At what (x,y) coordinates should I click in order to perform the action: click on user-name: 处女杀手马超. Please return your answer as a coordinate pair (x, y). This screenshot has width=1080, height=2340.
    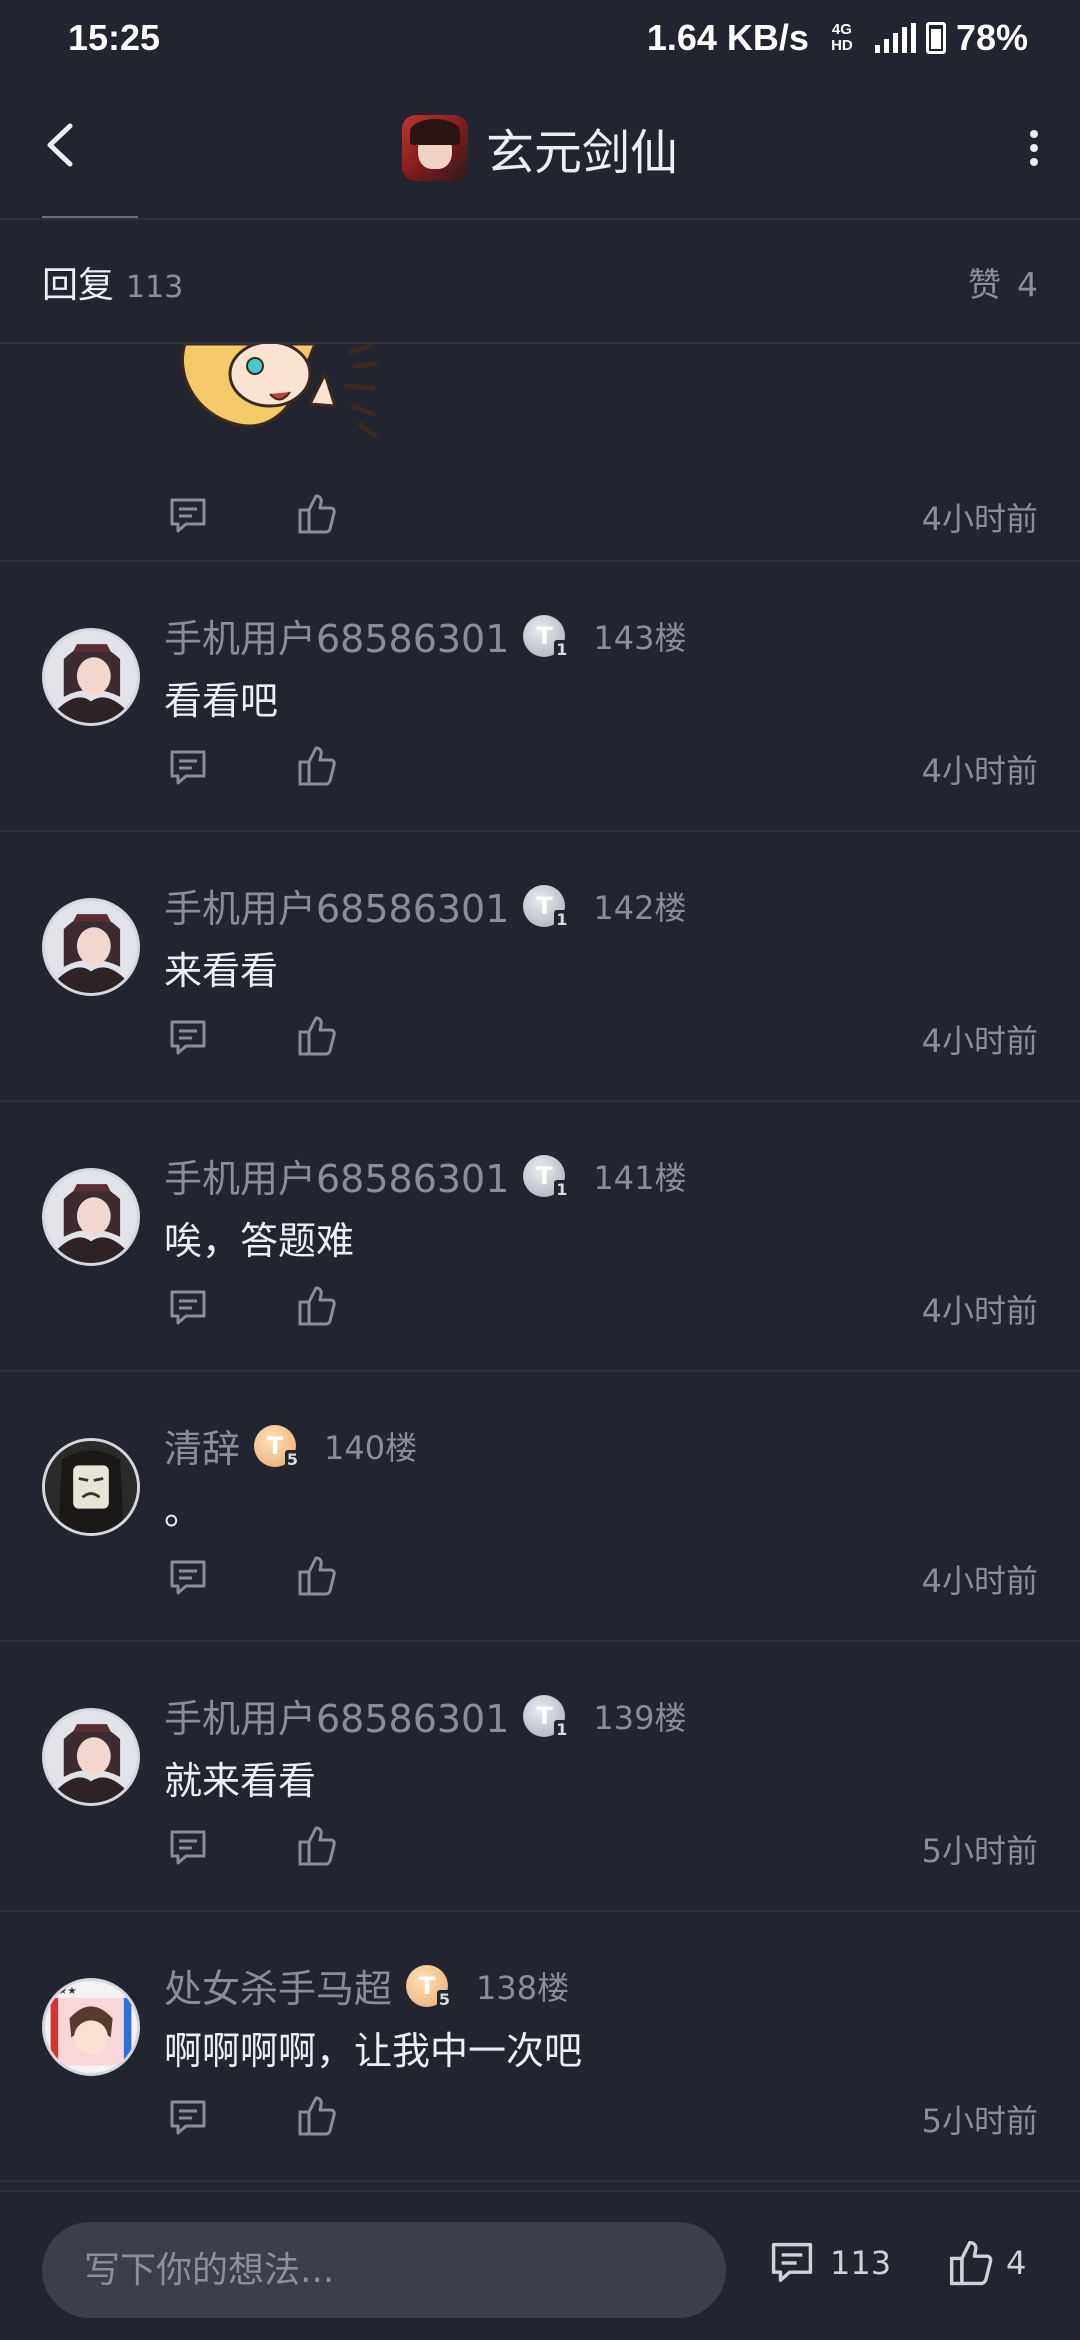
    Looking at the image, I should click on (278, 1985).